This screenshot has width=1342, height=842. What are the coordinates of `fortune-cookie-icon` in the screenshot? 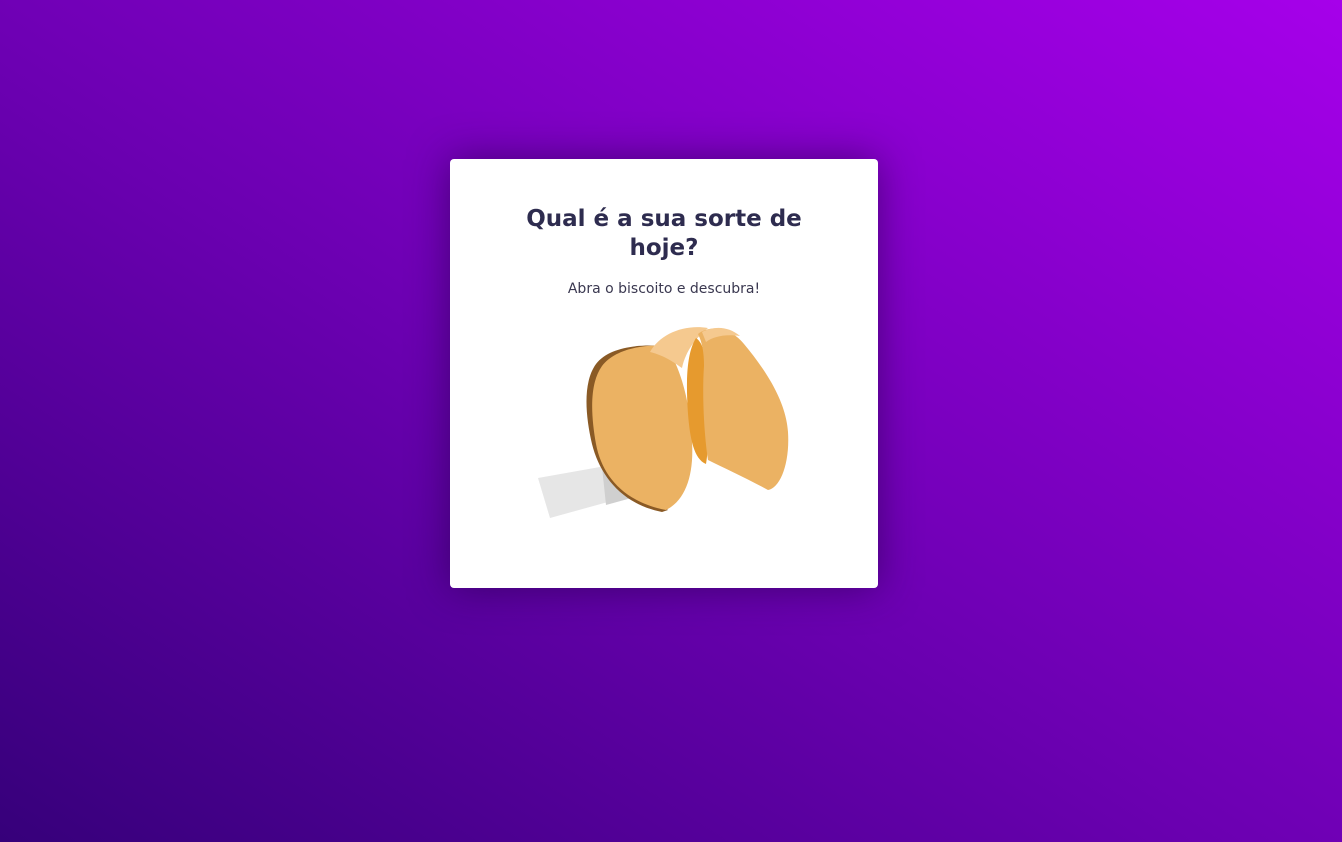 It's located at (664, 422).